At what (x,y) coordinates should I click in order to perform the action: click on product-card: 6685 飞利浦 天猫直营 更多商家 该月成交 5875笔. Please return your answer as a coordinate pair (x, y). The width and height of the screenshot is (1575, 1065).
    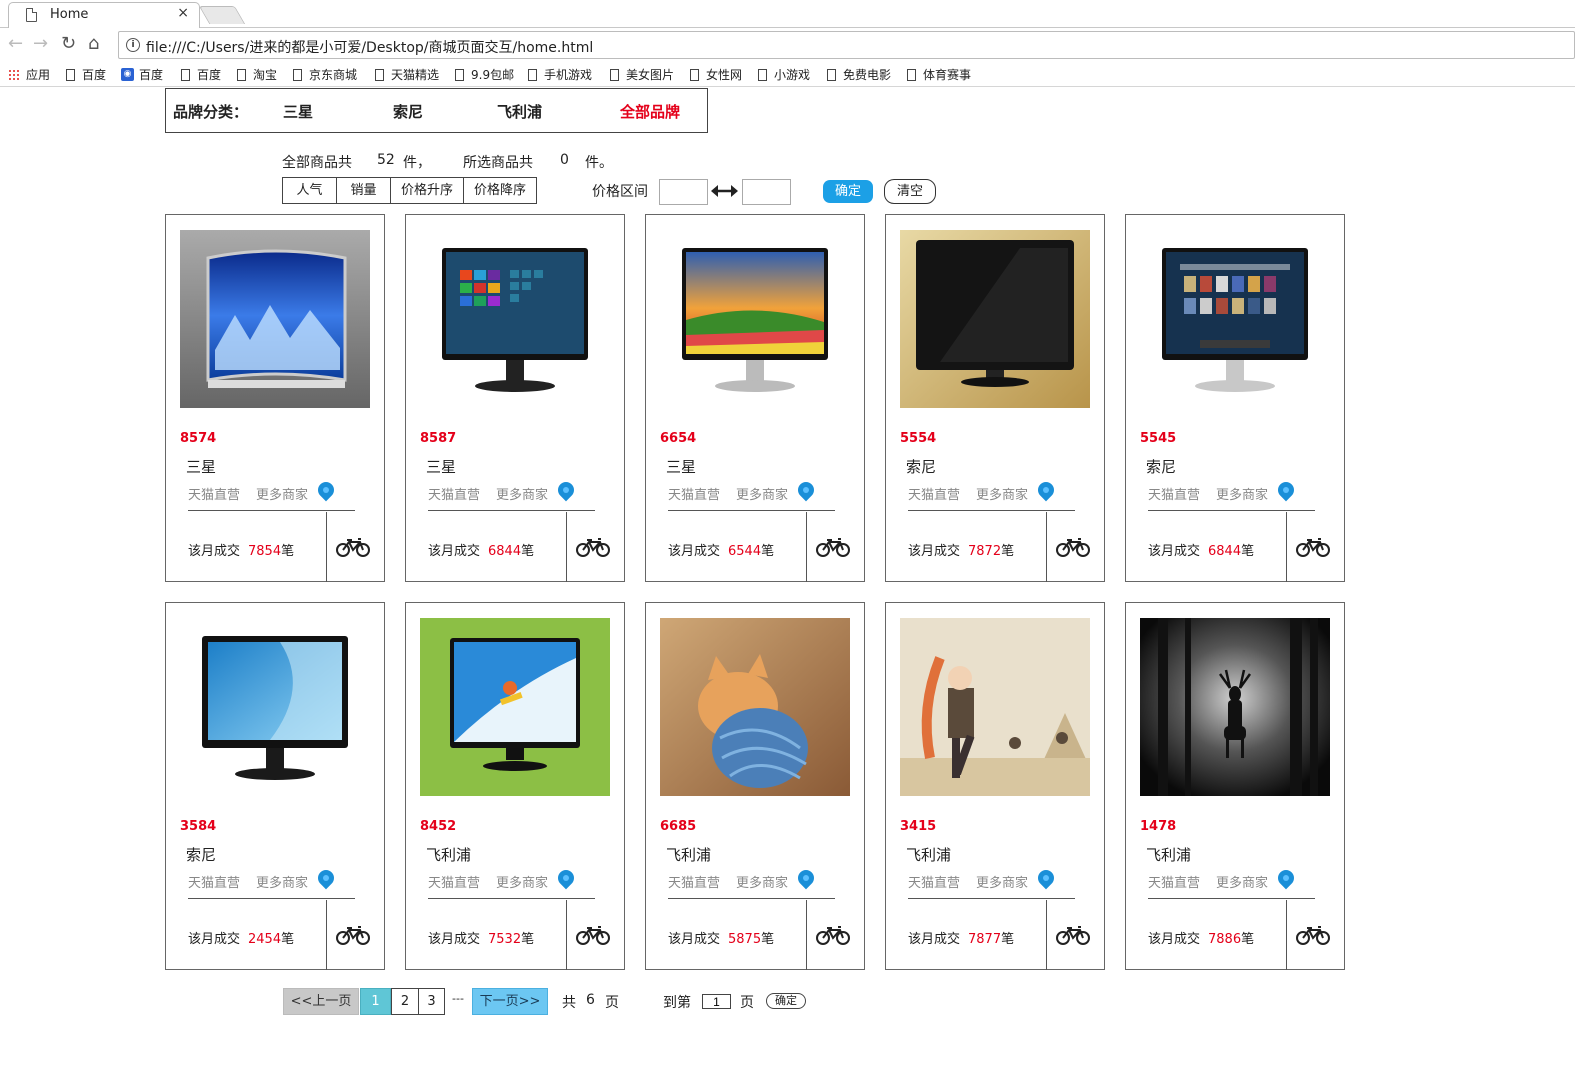
    Looking at the image, I should click on (755, 786).